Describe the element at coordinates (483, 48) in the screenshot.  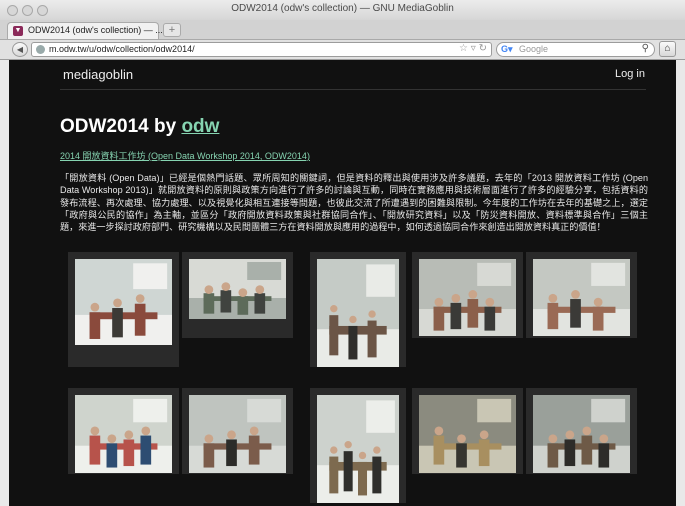
I see `reload-icon: ↻` at that location.